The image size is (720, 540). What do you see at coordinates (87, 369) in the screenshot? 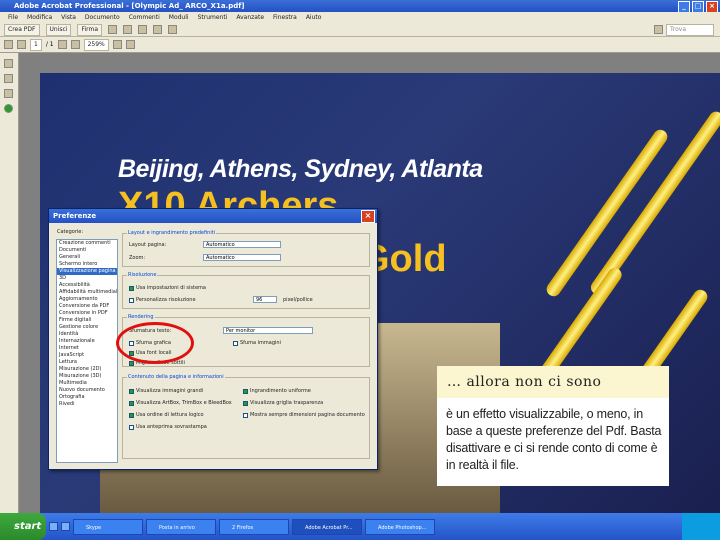
I see `category-item: Misurazione (2D)` at bounding box center [87, 369].